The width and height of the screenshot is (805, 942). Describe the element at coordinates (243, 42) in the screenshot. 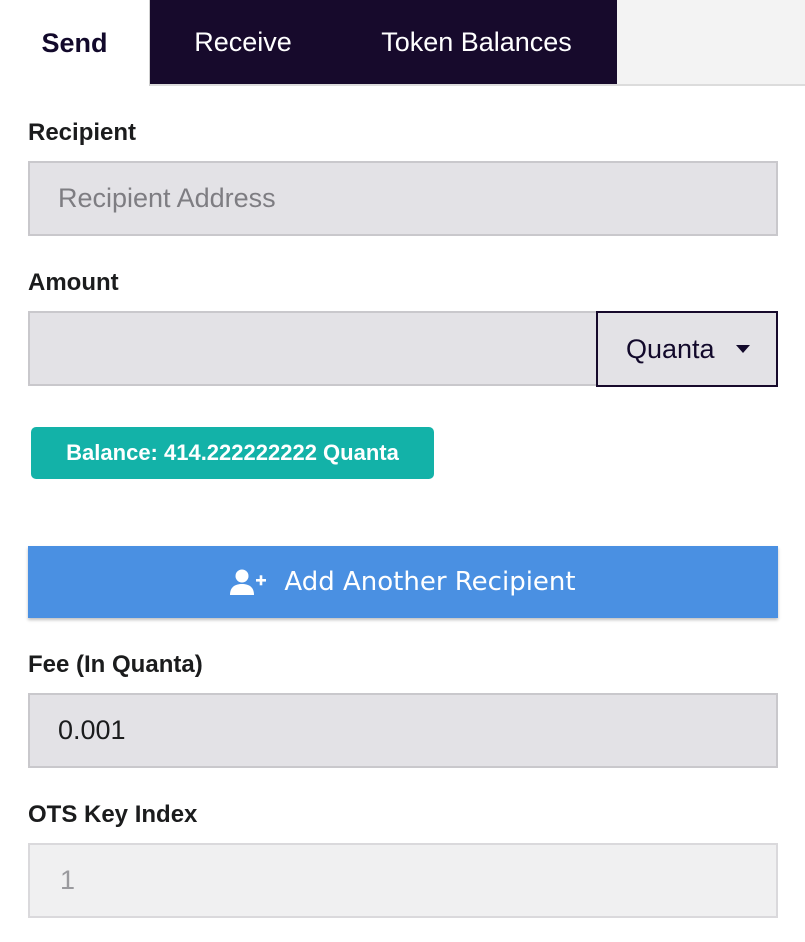

I see `tab-receive: Receive` at that location.